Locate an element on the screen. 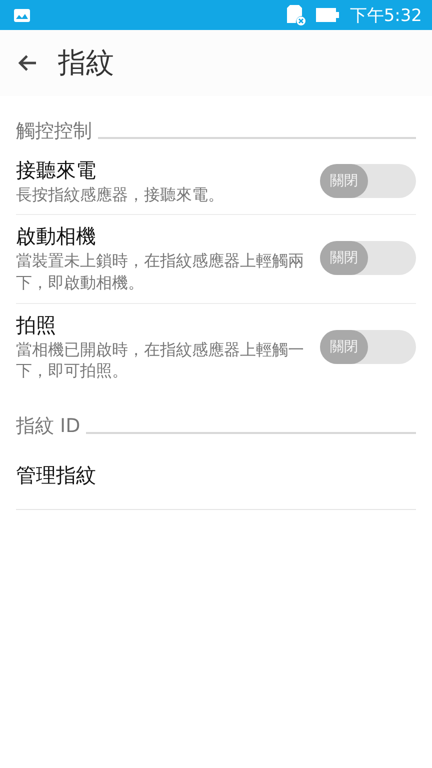  image-icon is located at coordinates (22, 15).